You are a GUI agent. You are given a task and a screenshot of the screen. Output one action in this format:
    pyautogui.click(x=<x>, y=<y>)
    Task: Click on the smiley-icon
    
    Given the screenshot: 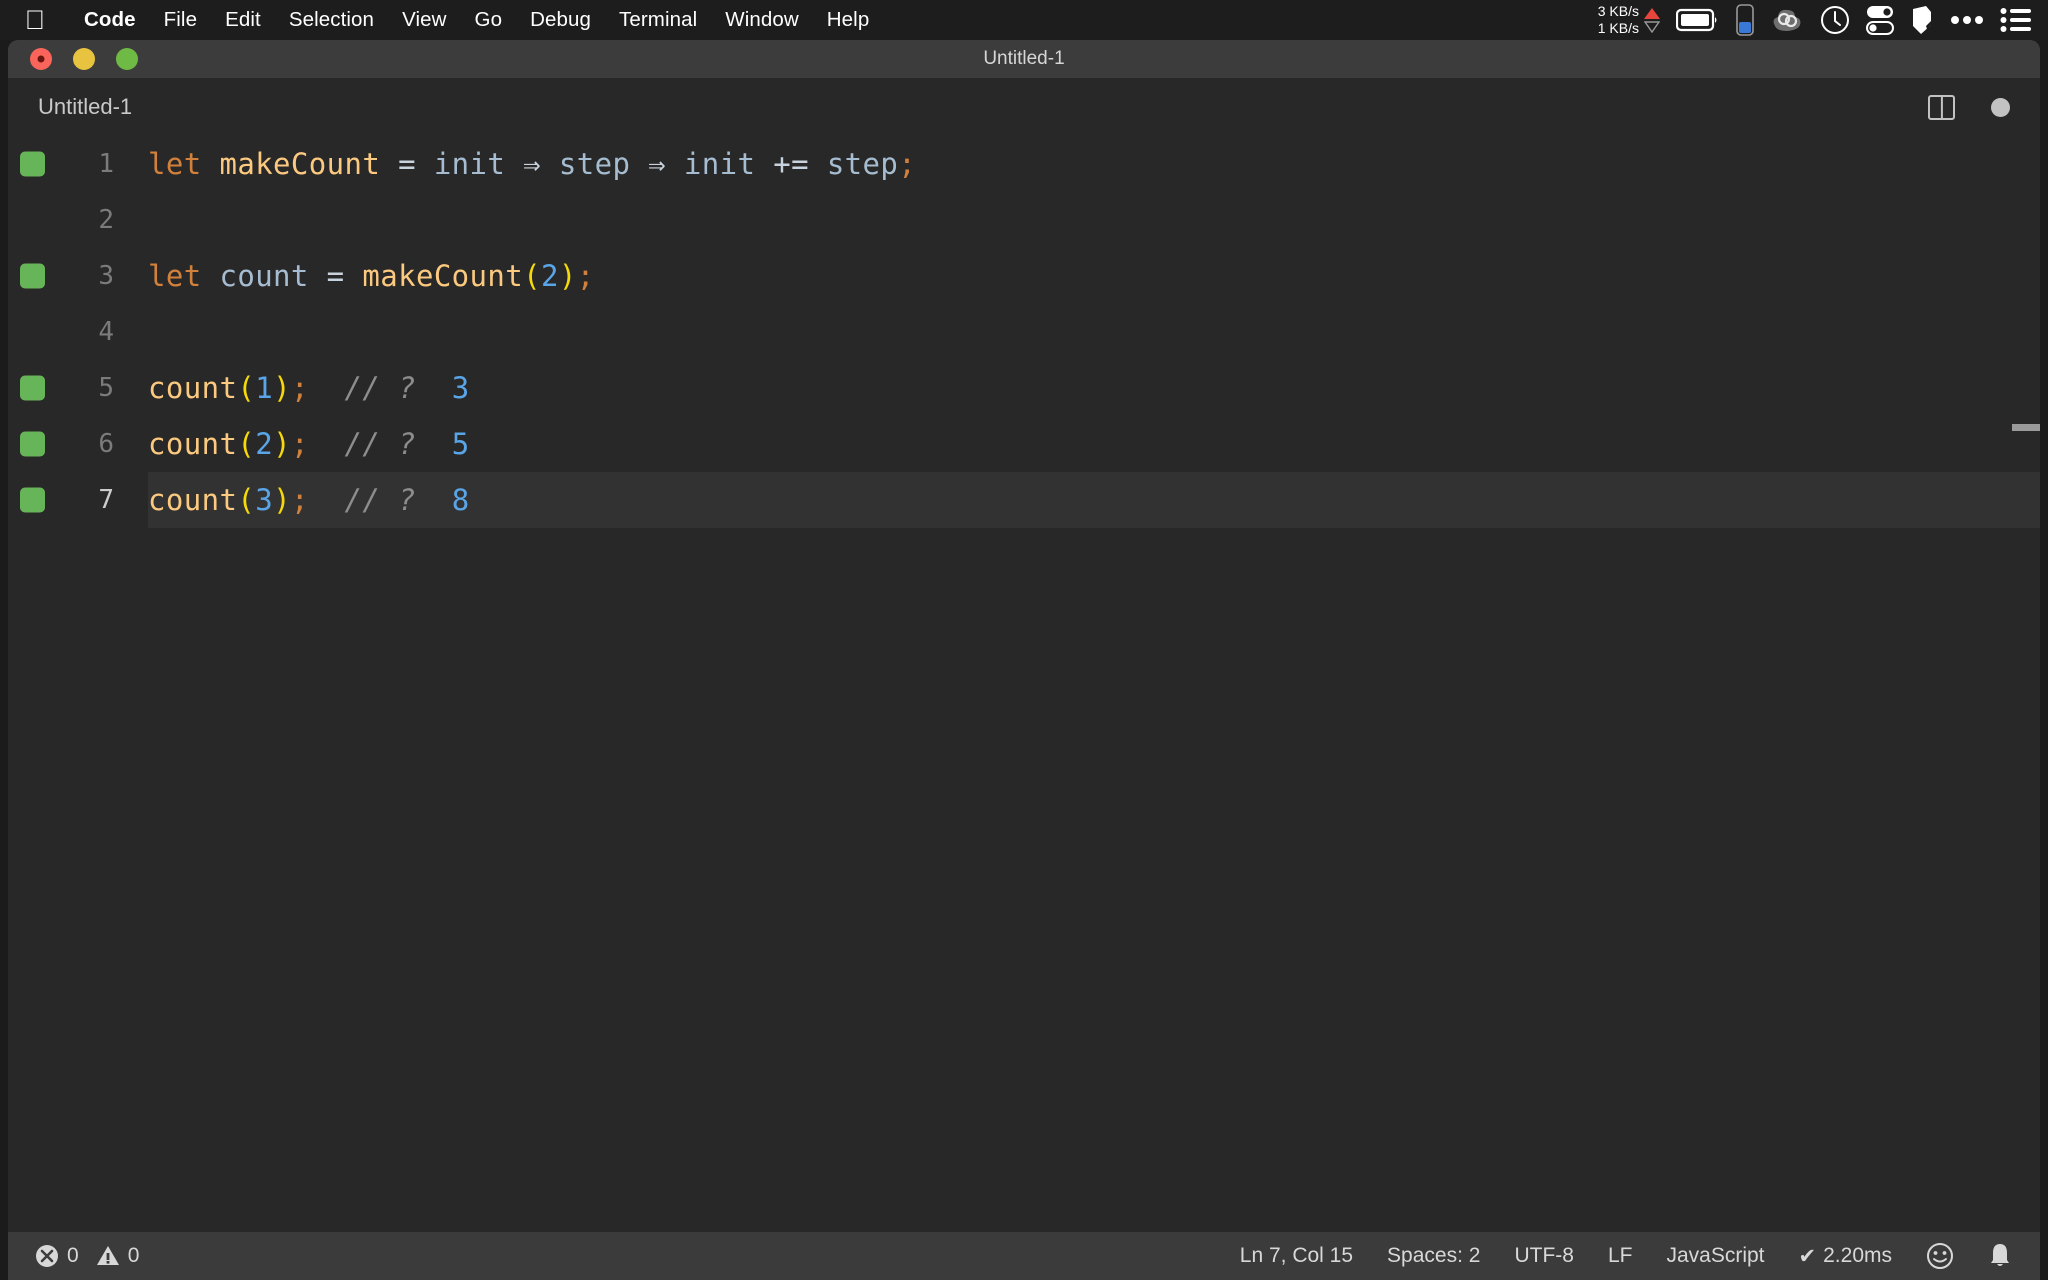 What is the action you would take?
    pyautogui.click(x=1940, y=1256)
    